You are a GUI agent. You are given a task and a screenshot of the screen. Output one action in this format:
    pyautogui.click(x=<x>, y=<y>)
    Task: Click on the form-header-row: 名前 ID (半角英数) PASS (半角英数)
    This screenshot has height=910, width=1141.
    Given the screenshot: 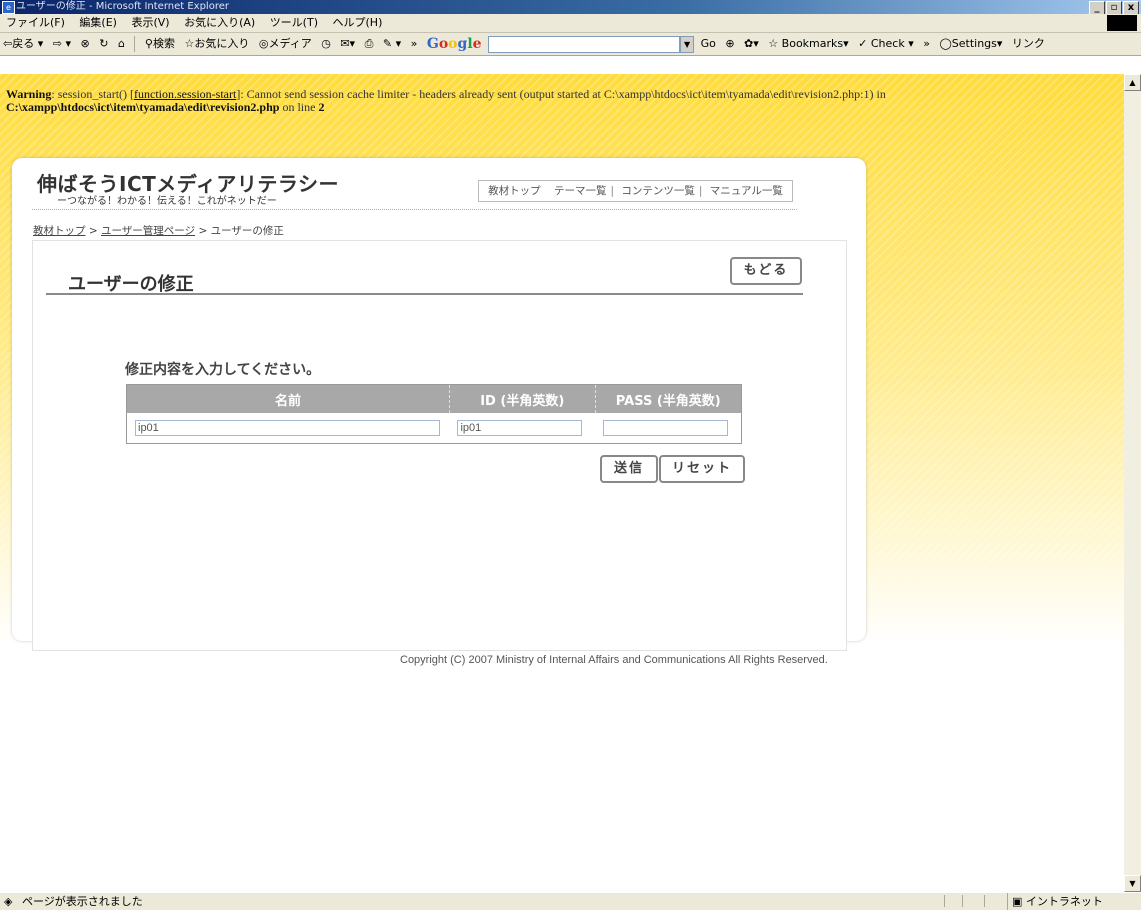 What is the action you would take?
    pyautogui.click(x=434, y=398)
    